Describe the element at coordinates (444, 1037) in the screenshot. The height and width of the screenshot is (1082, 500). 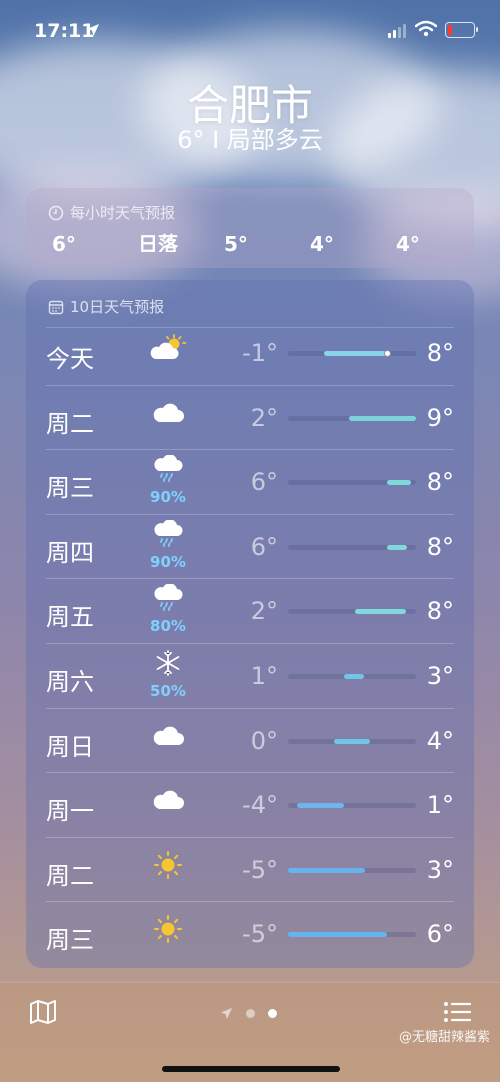
I see `watermark: @无糖甜辣酱紫` at that location.